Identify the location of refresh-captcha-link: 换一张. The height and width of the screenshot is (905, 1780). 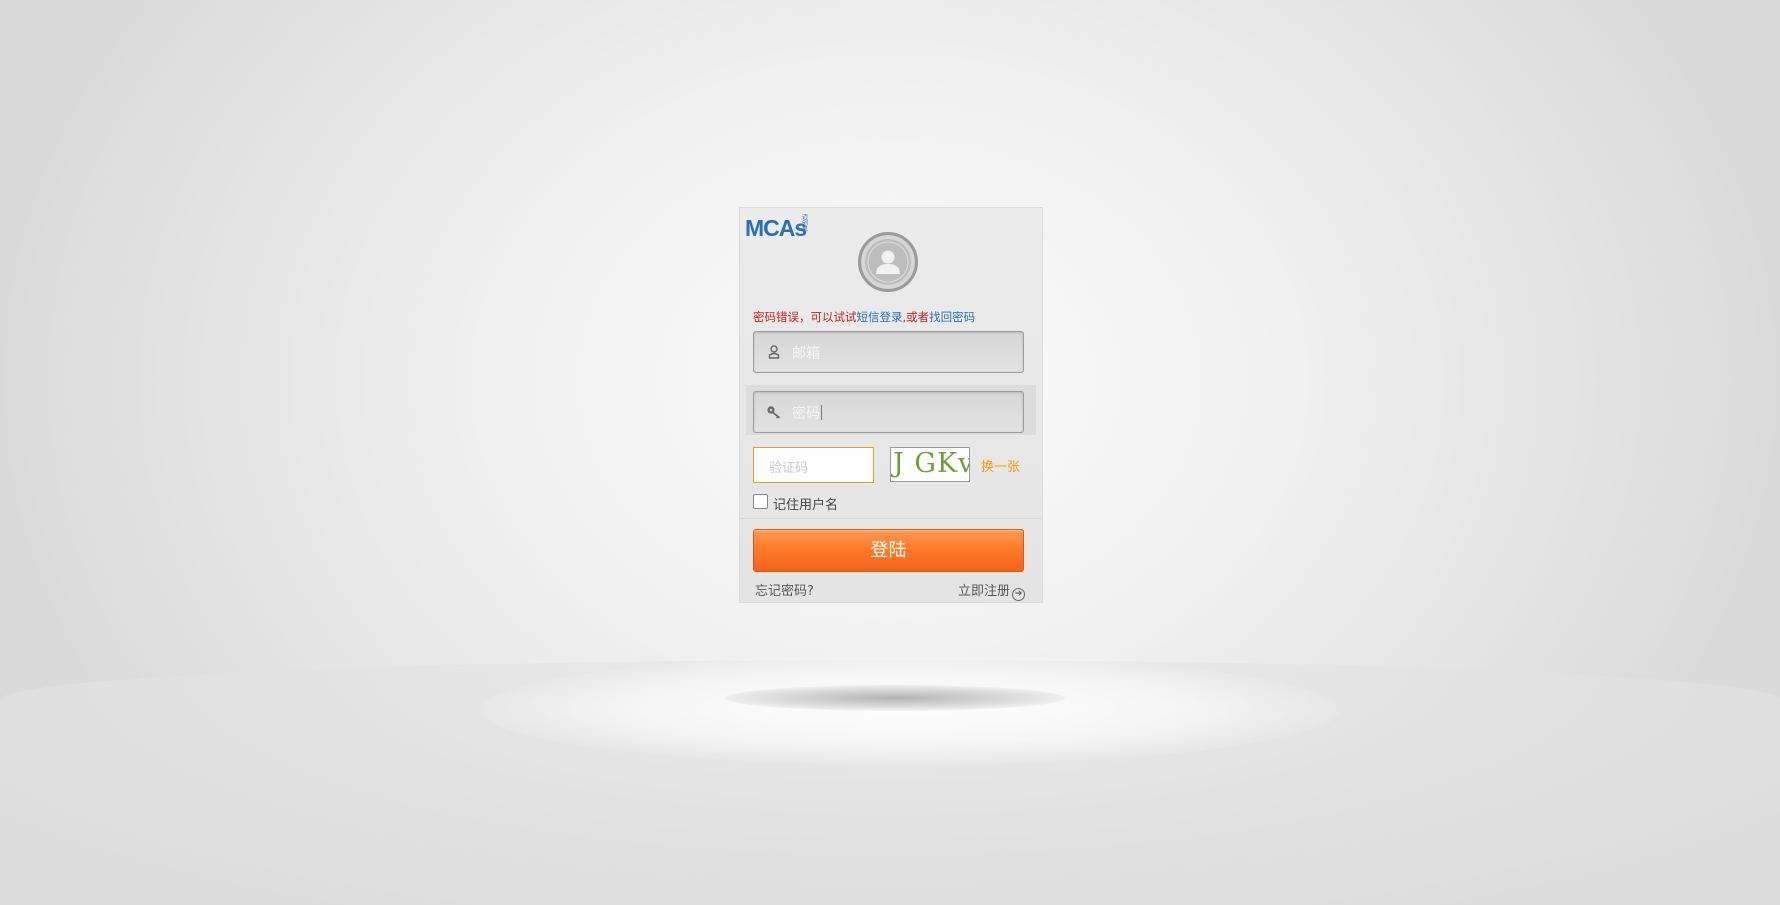
(1000, 465).